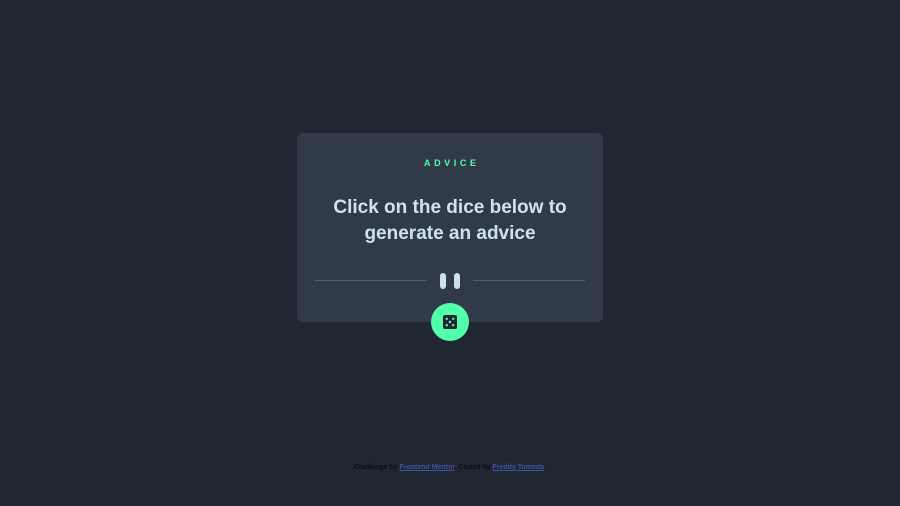 Image resolution: width=900 pixels, height=506 pixels. Describe the element at coordinates (529, 280) in the screenshot. I see `divider-line-right` at that location.